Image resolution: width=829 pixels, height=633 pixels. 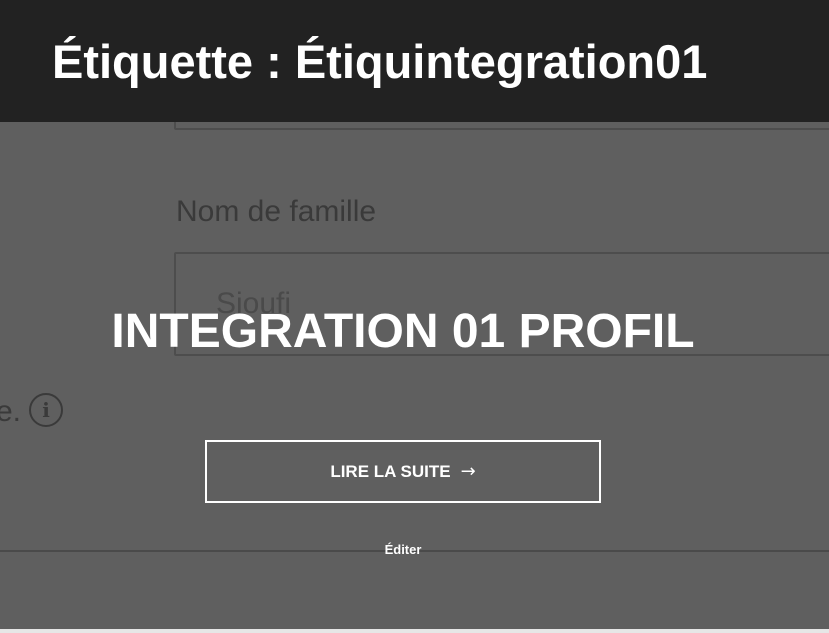 What do you see at coordinates (11, 411) in the screenshot?
I see `background-hint-text: e.` at bounding box center [11, 411].